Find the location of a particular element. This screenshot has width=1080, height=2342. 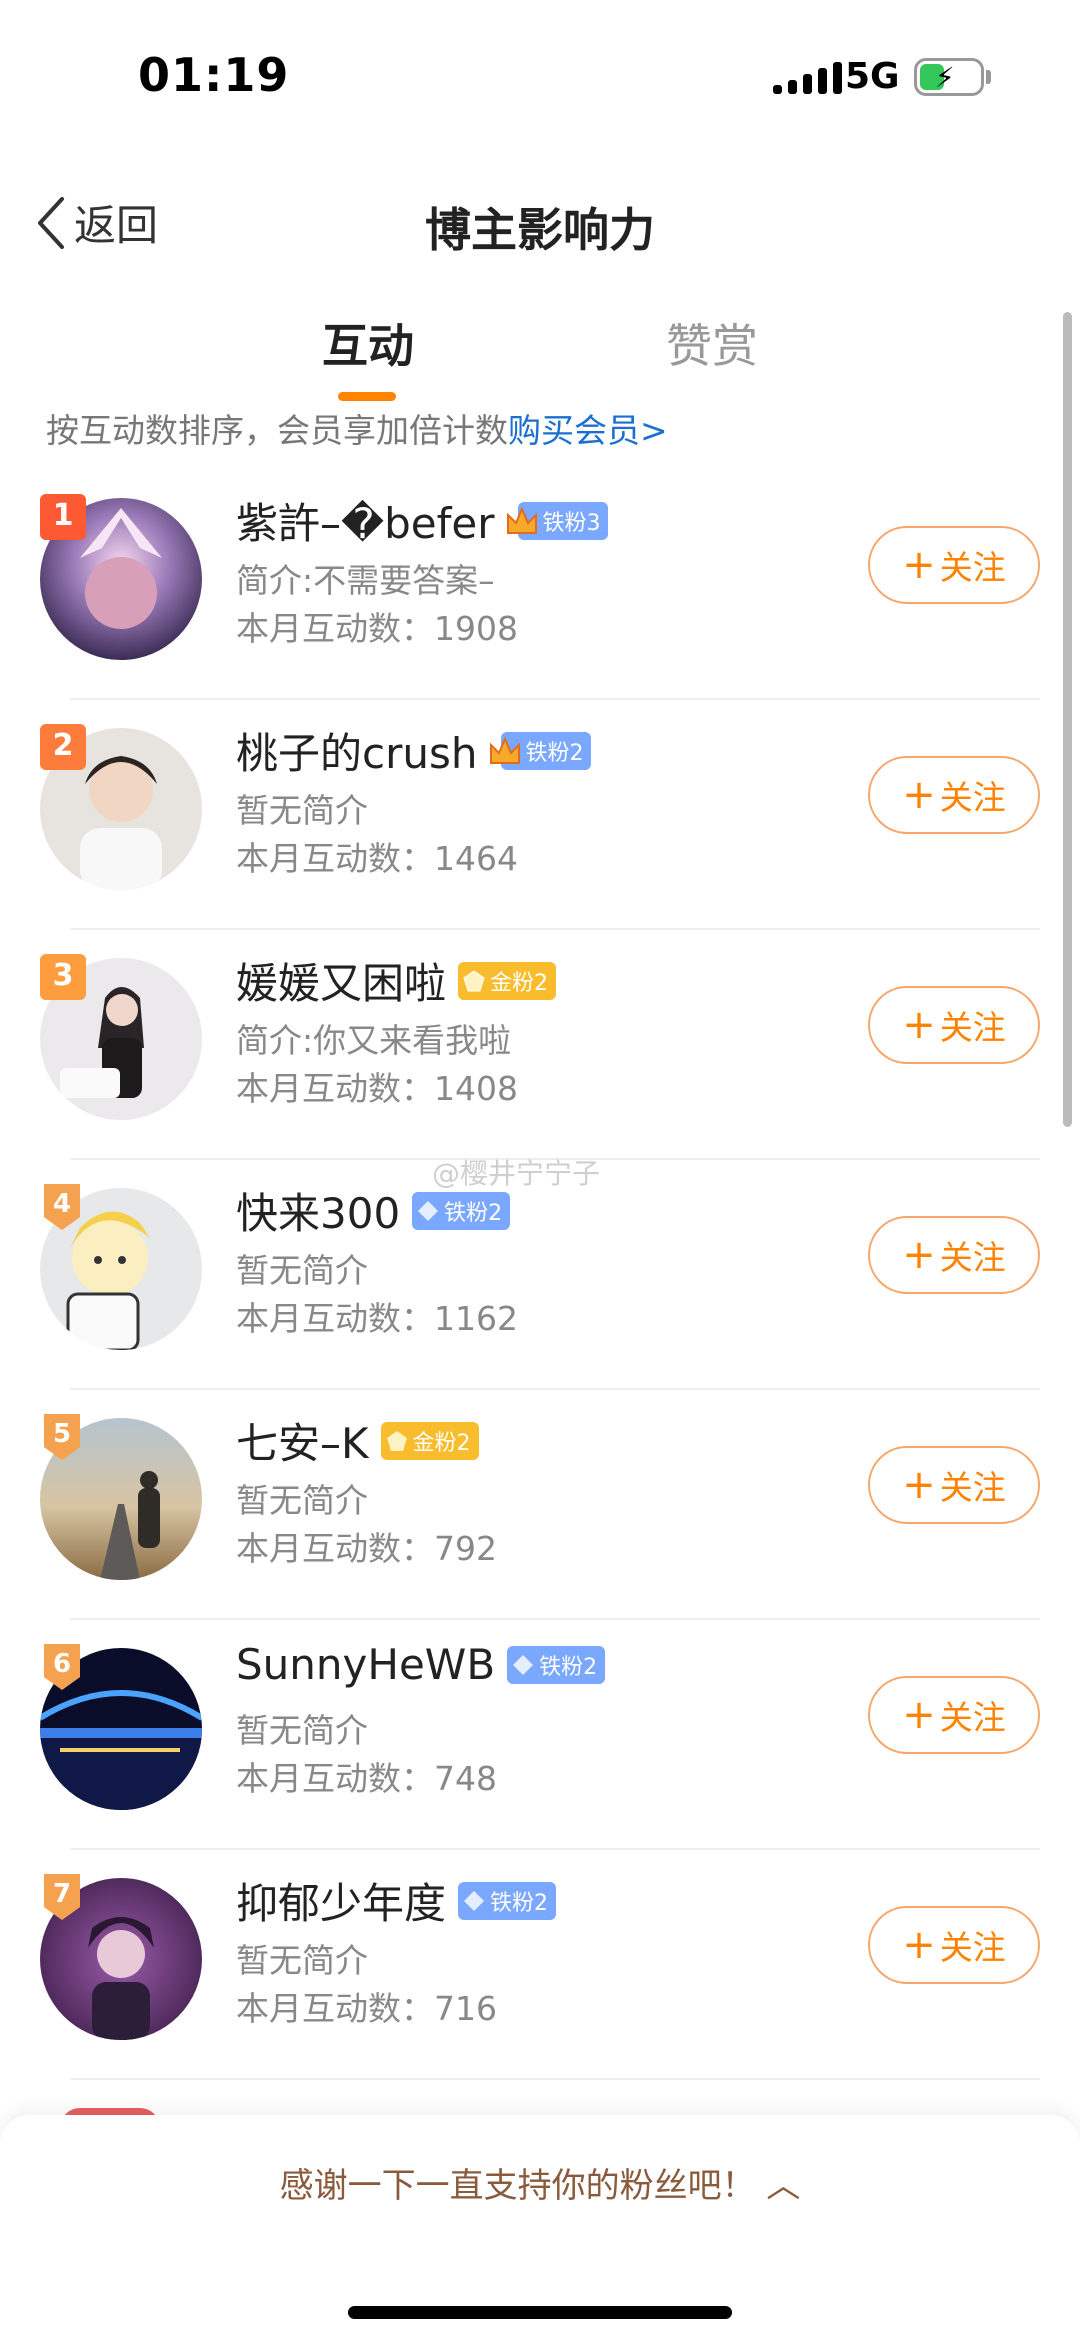

user-name: 桃子的crush 铁粉2 is located at coordinates (414, 750).